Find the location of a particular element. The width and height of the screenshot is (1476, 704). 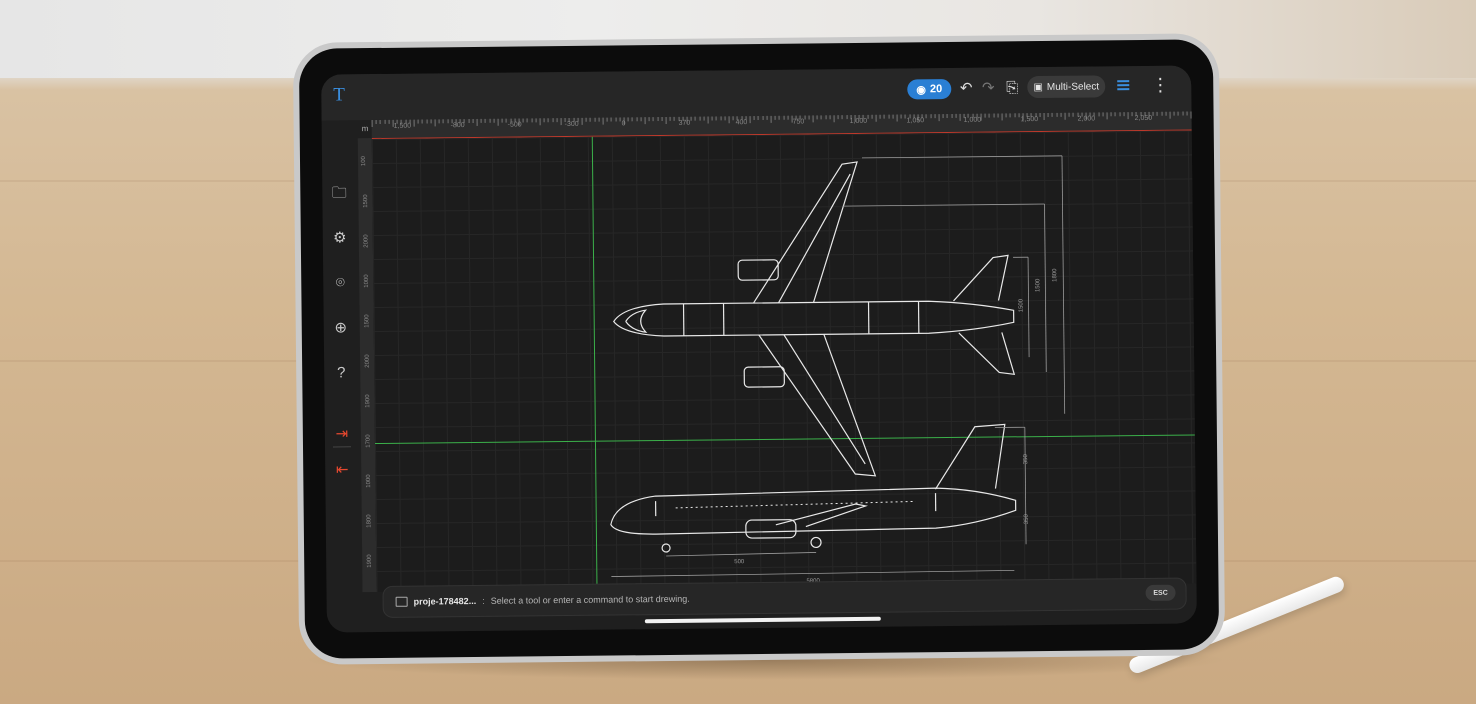

login-icon: ⇤ is located at coordinates (342, 470).